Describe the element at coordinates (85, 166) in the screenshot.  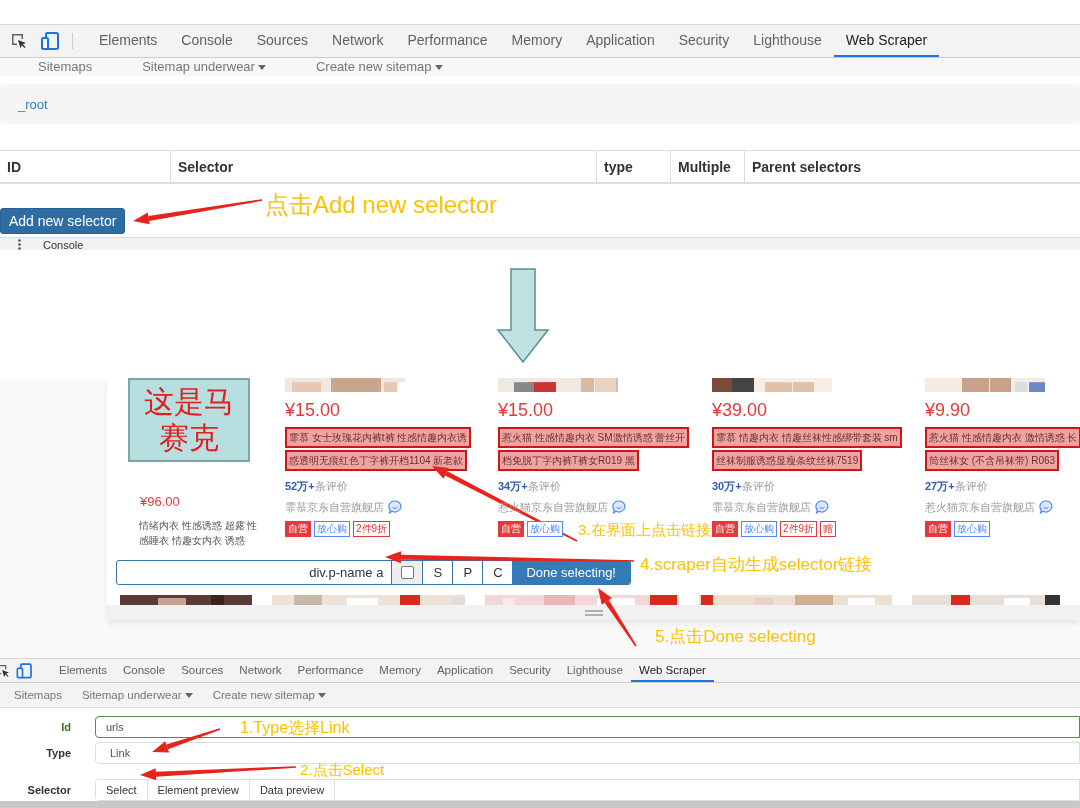
I see `column-header: ID` at that location.